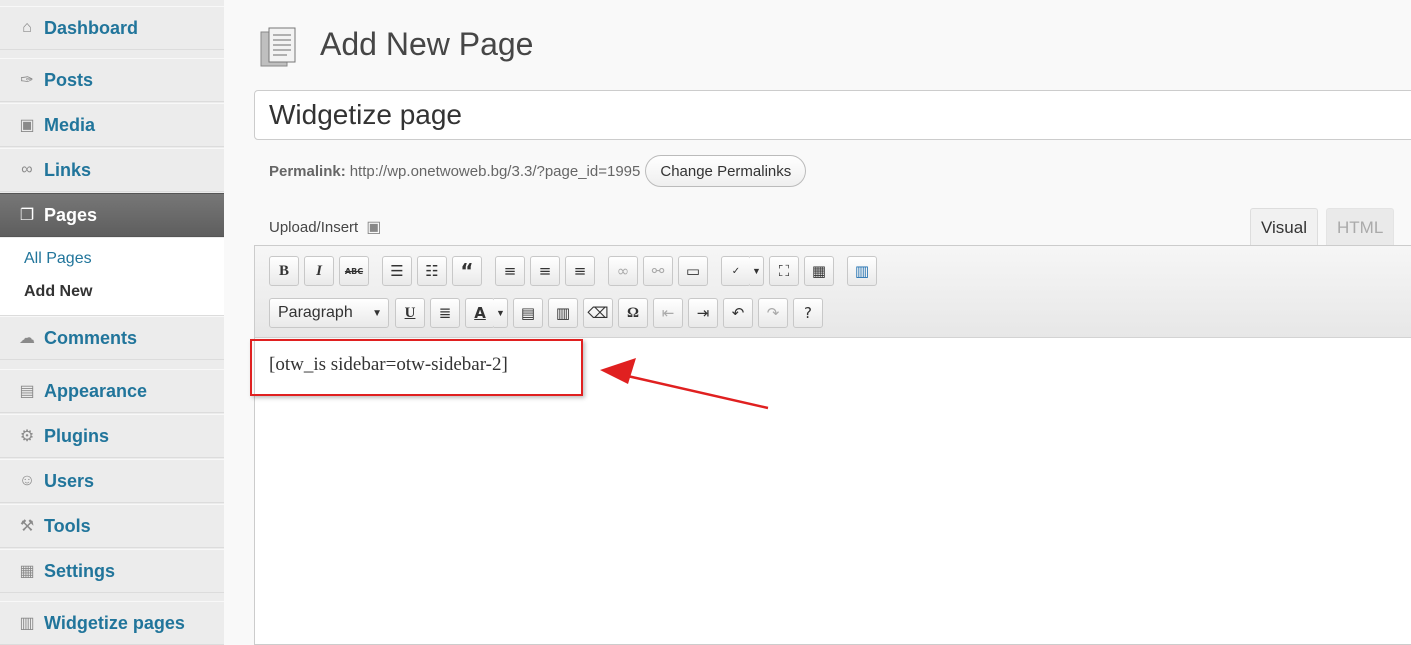 The image size is (1411, 645). What do you see at coordinates (480, 313) in the screenshot?
I see `text-color-button: A` at bounding box center [480, 313].